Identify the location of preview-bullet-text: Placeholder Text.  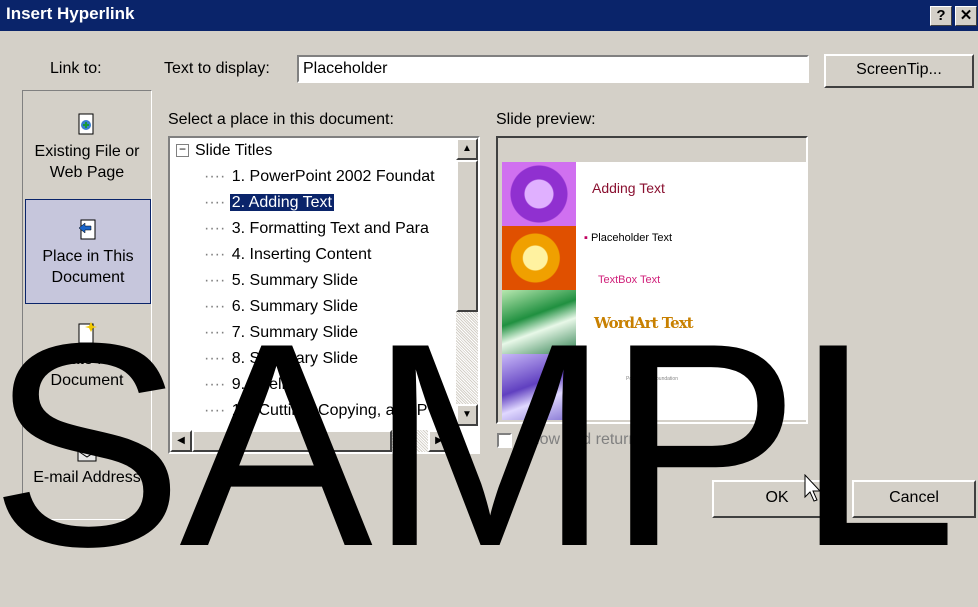
(631, 238).